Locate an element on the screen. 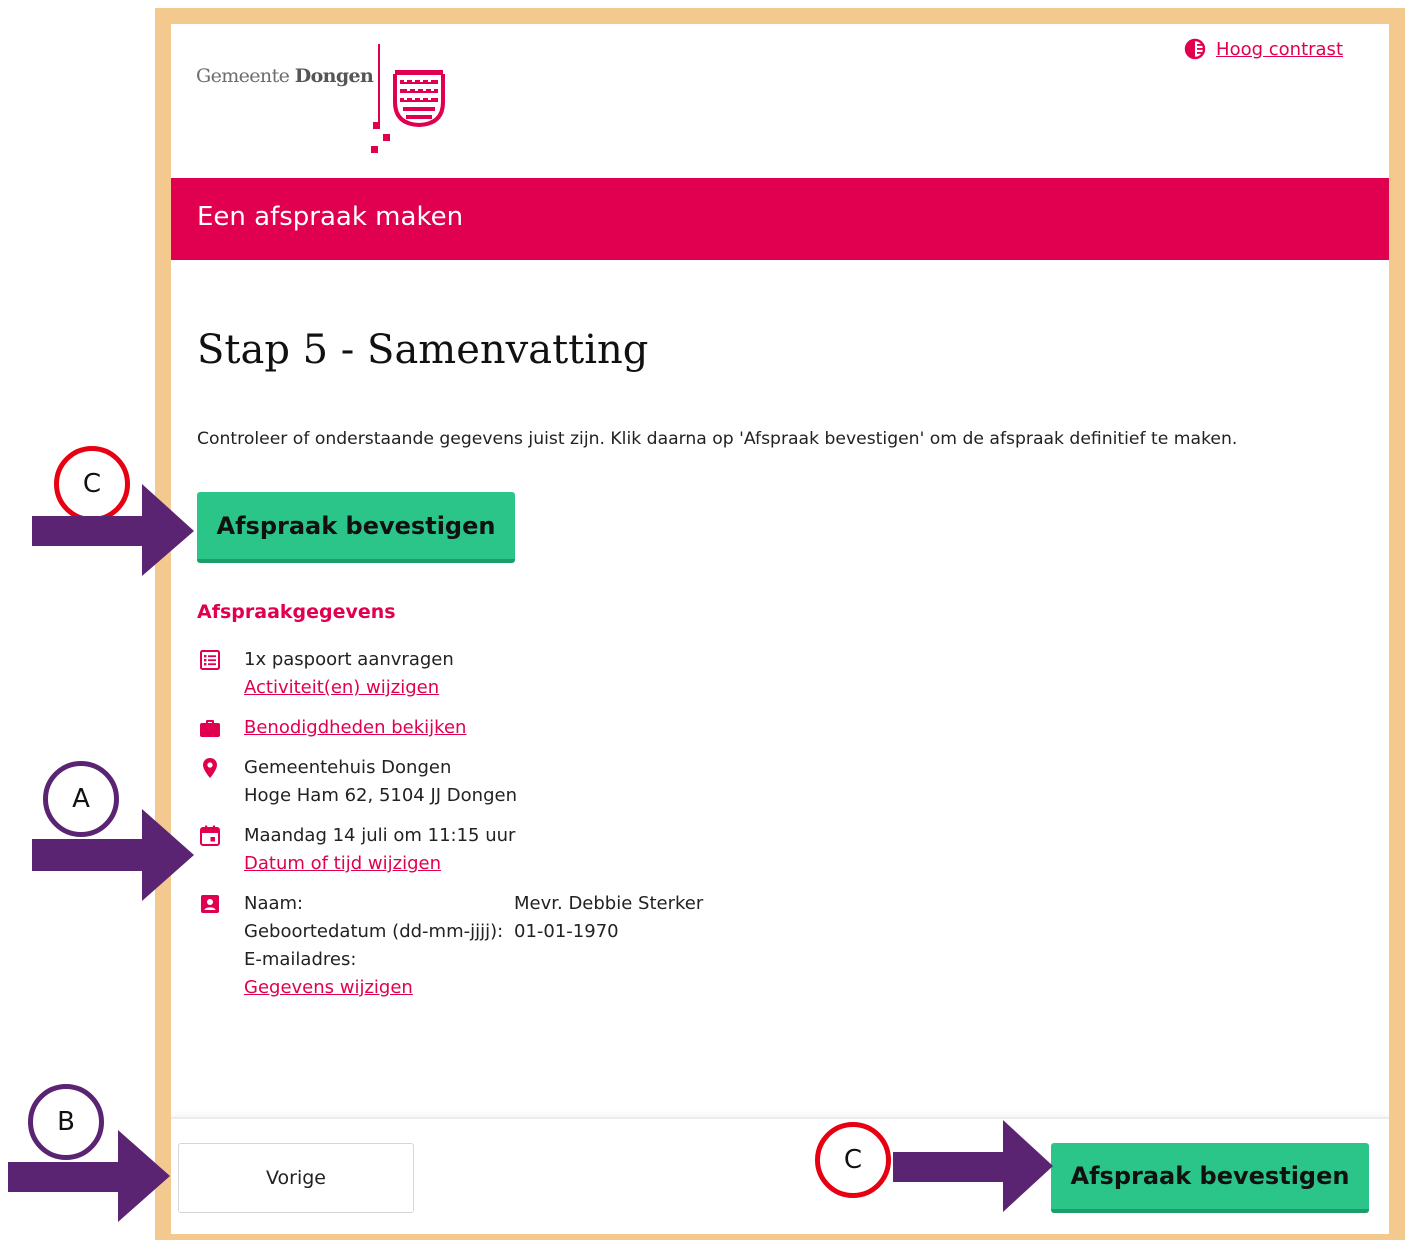  calendar-icon is located at coordinates (210, 835).